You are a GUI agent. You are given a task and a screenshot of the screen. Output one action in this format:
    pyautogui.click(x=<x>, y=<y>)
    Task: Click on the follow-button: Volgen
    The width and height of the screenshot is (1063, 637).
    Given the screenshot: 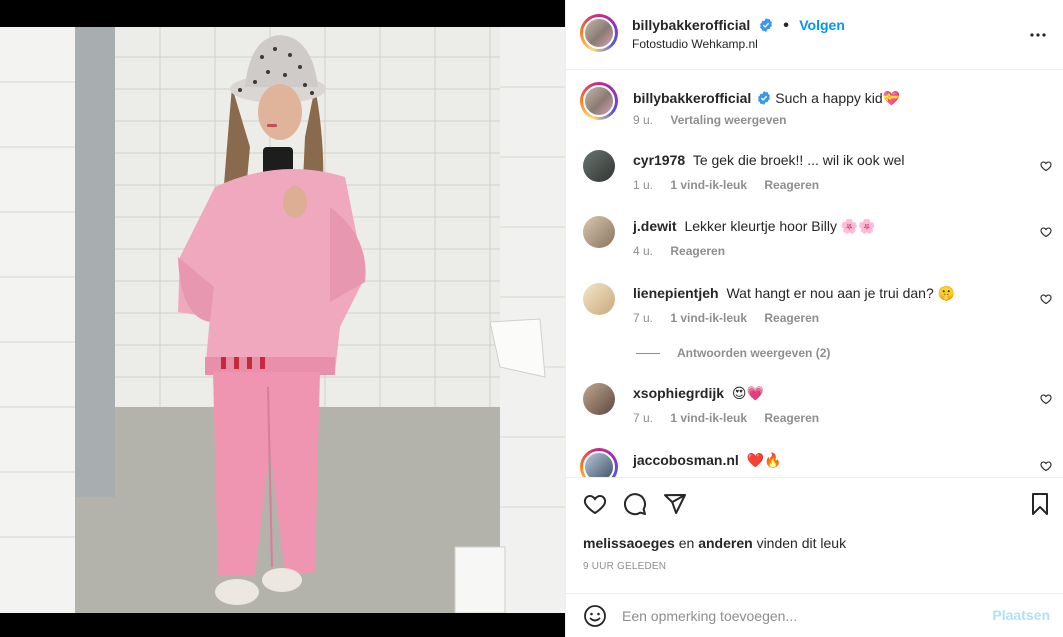 What is the action you would take?
    pyautogui.click(x=822, y=25)
    